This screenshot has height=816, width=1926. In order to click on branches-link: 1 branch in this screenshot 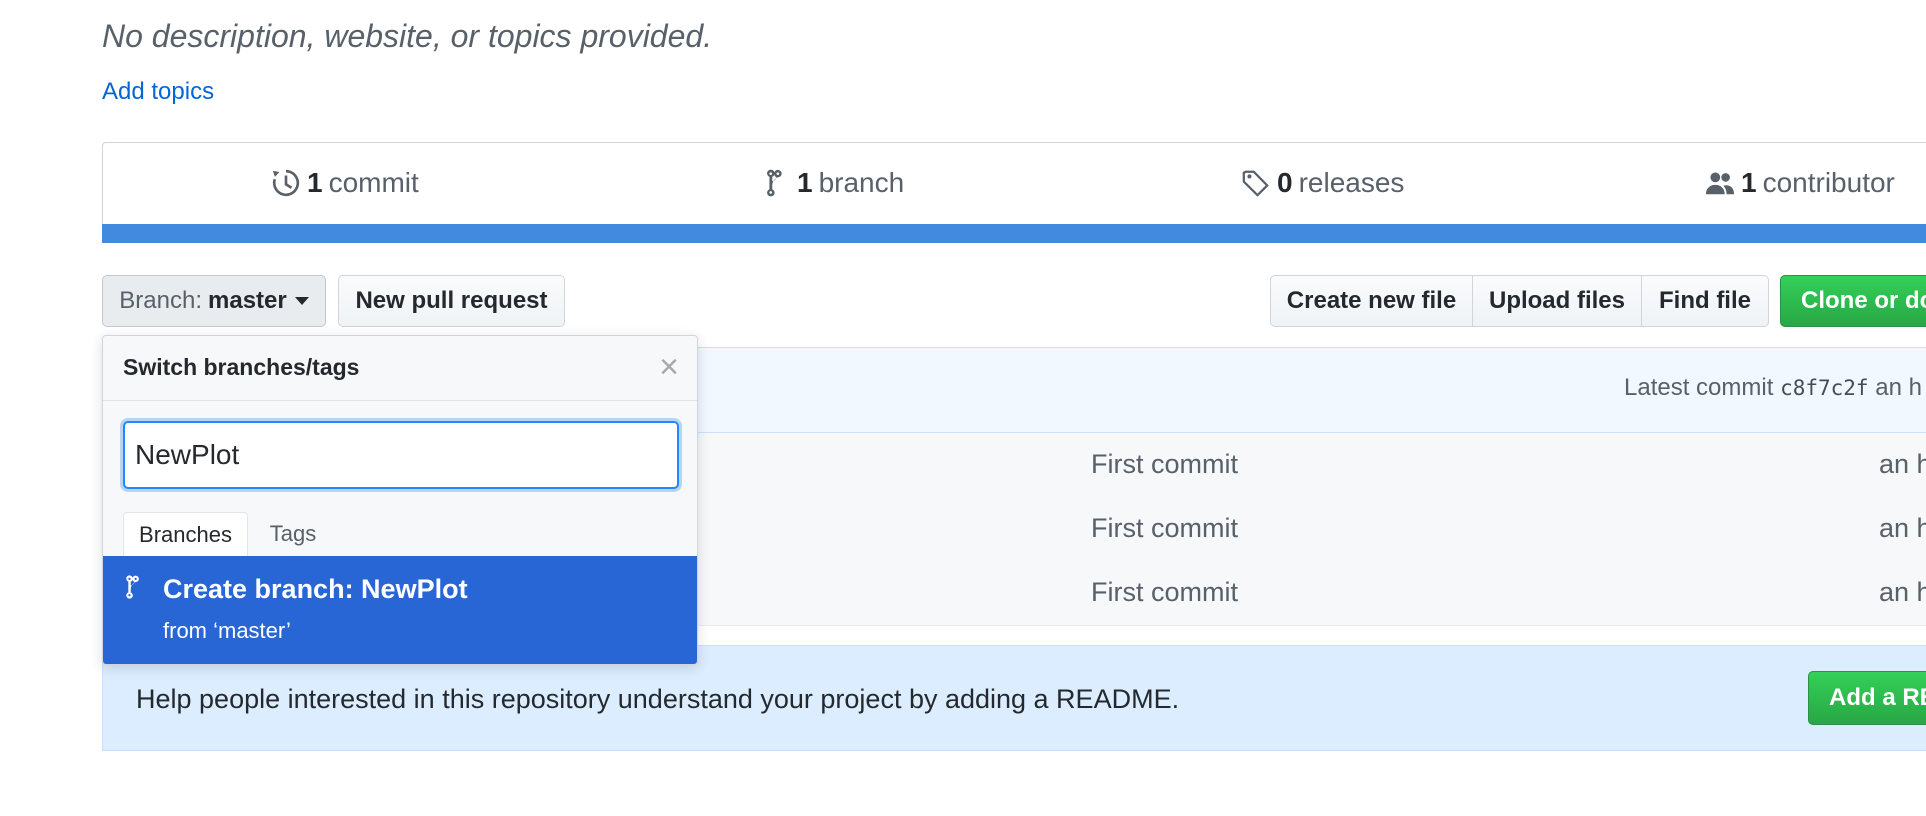, I will do `click(832, 183)`.